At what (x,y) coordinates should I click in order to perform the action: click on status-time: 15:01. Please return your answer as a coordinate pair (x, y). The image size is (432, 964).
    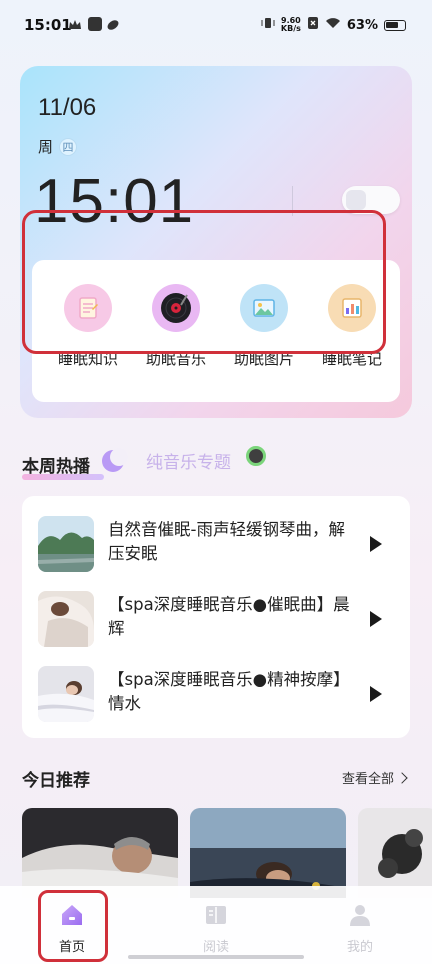
    Looking at the image, I should click on (48, 25).